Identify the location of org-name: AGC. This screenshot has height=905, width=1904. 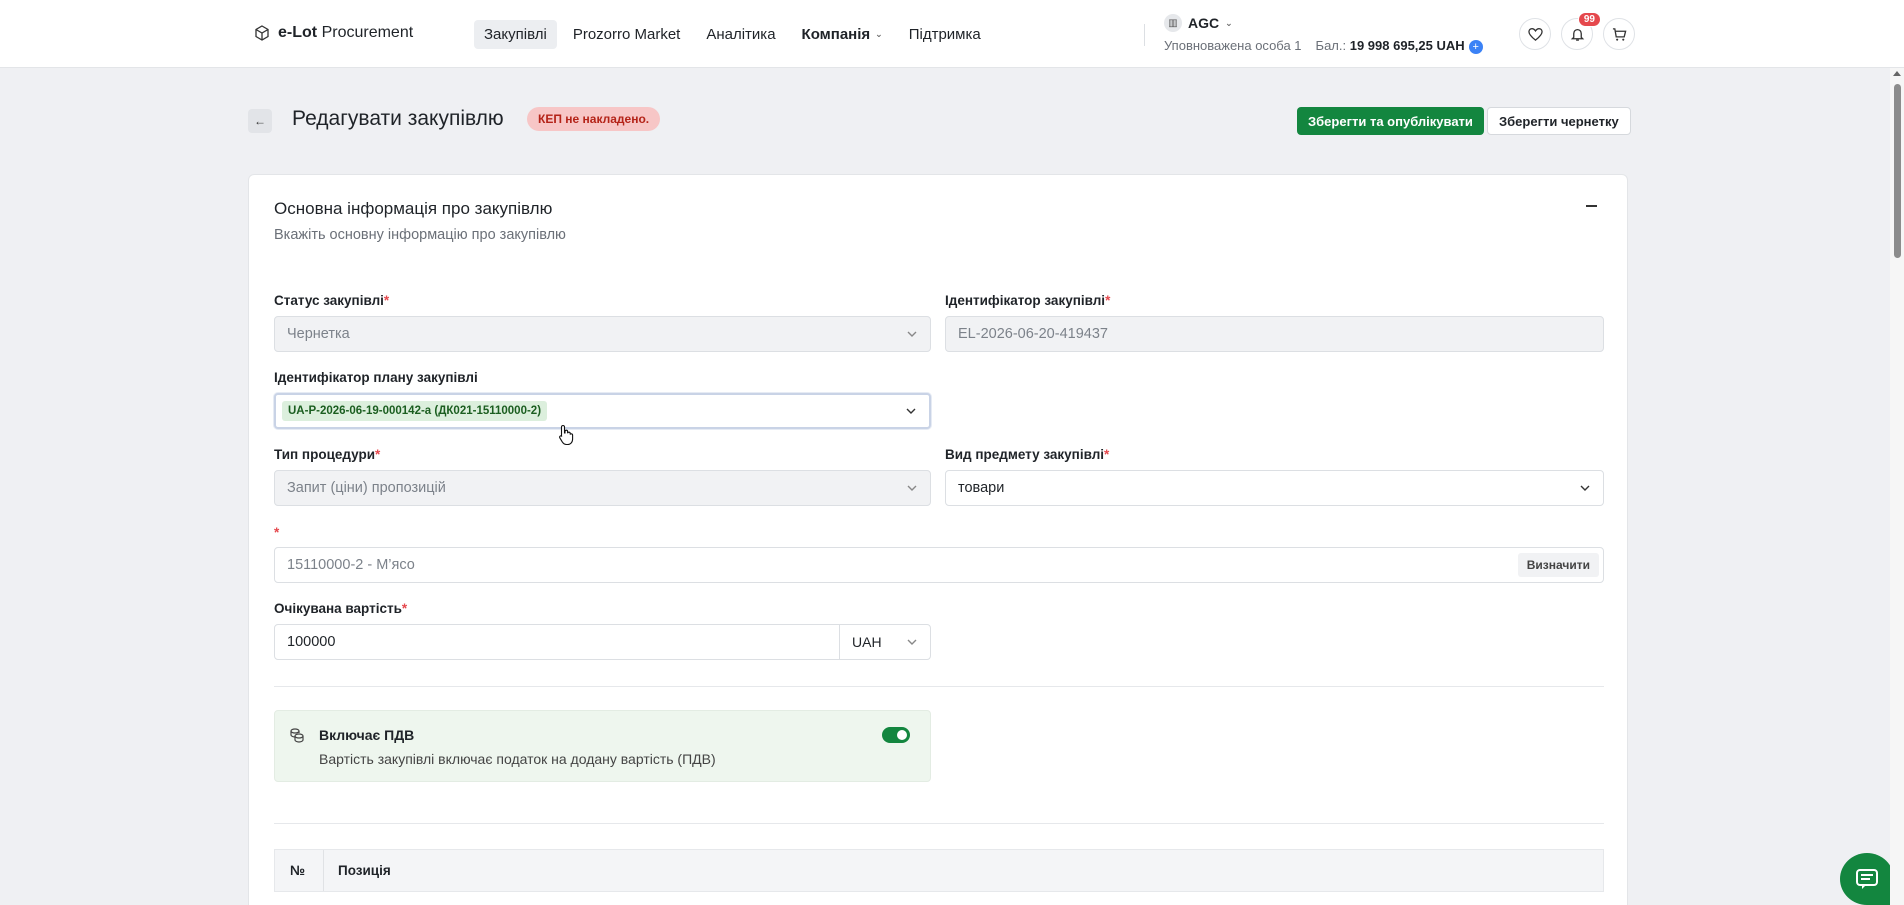
(1204, 23).